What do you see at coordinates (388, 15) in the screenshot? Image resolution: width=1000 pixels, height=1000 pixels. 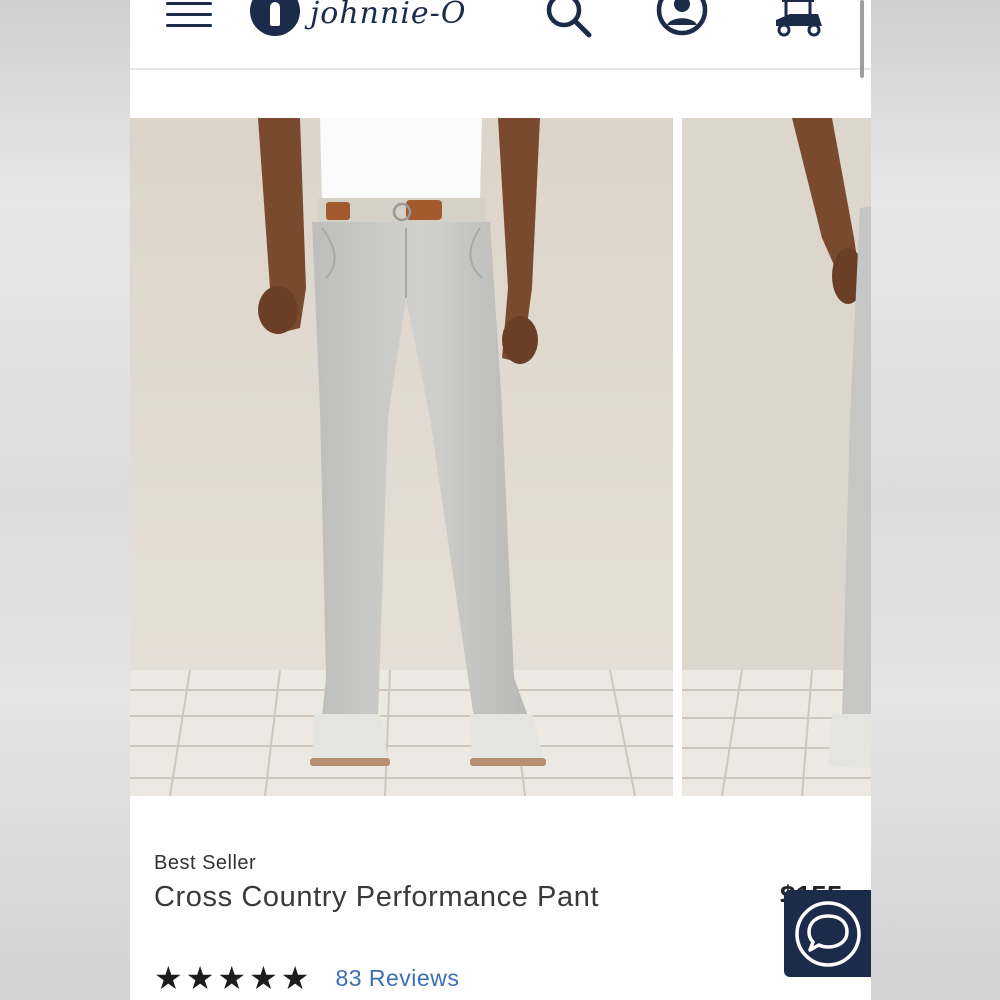 I see `brand-name: johnnie-O` at bounding box center [388, 15].